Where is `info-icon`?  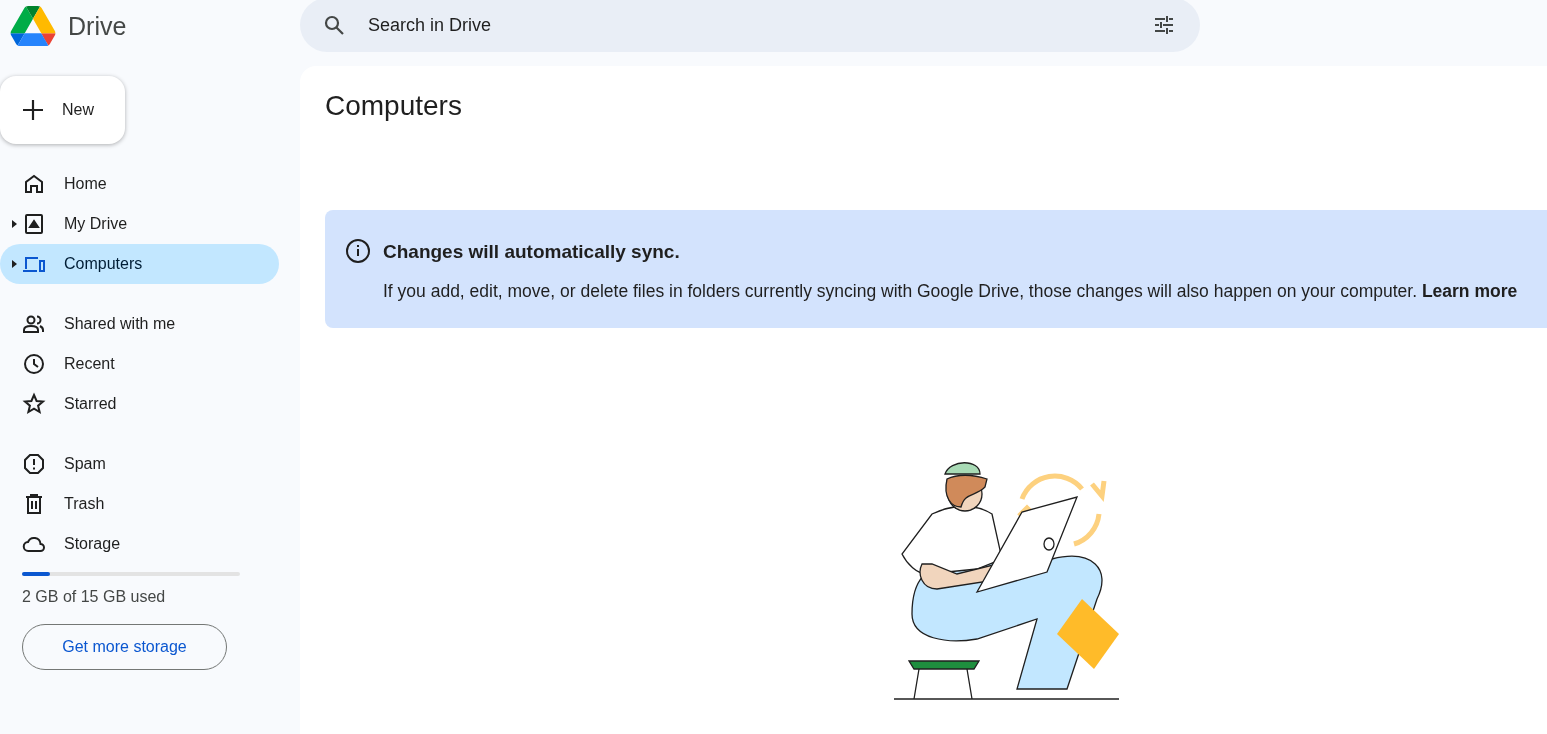 info-icon is located at coordinates (358, 251).